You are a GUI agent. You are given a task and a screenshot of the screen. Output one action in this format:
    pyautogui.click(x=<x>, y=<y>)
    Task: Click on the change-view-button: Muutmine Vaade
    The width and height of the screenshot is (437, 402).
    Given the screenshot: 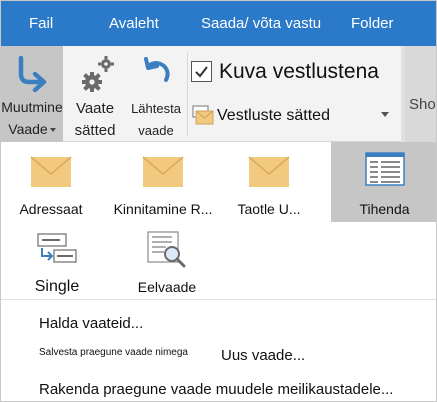 What is the action you would take?
    pyautogui.click(x=32, y=94)
    